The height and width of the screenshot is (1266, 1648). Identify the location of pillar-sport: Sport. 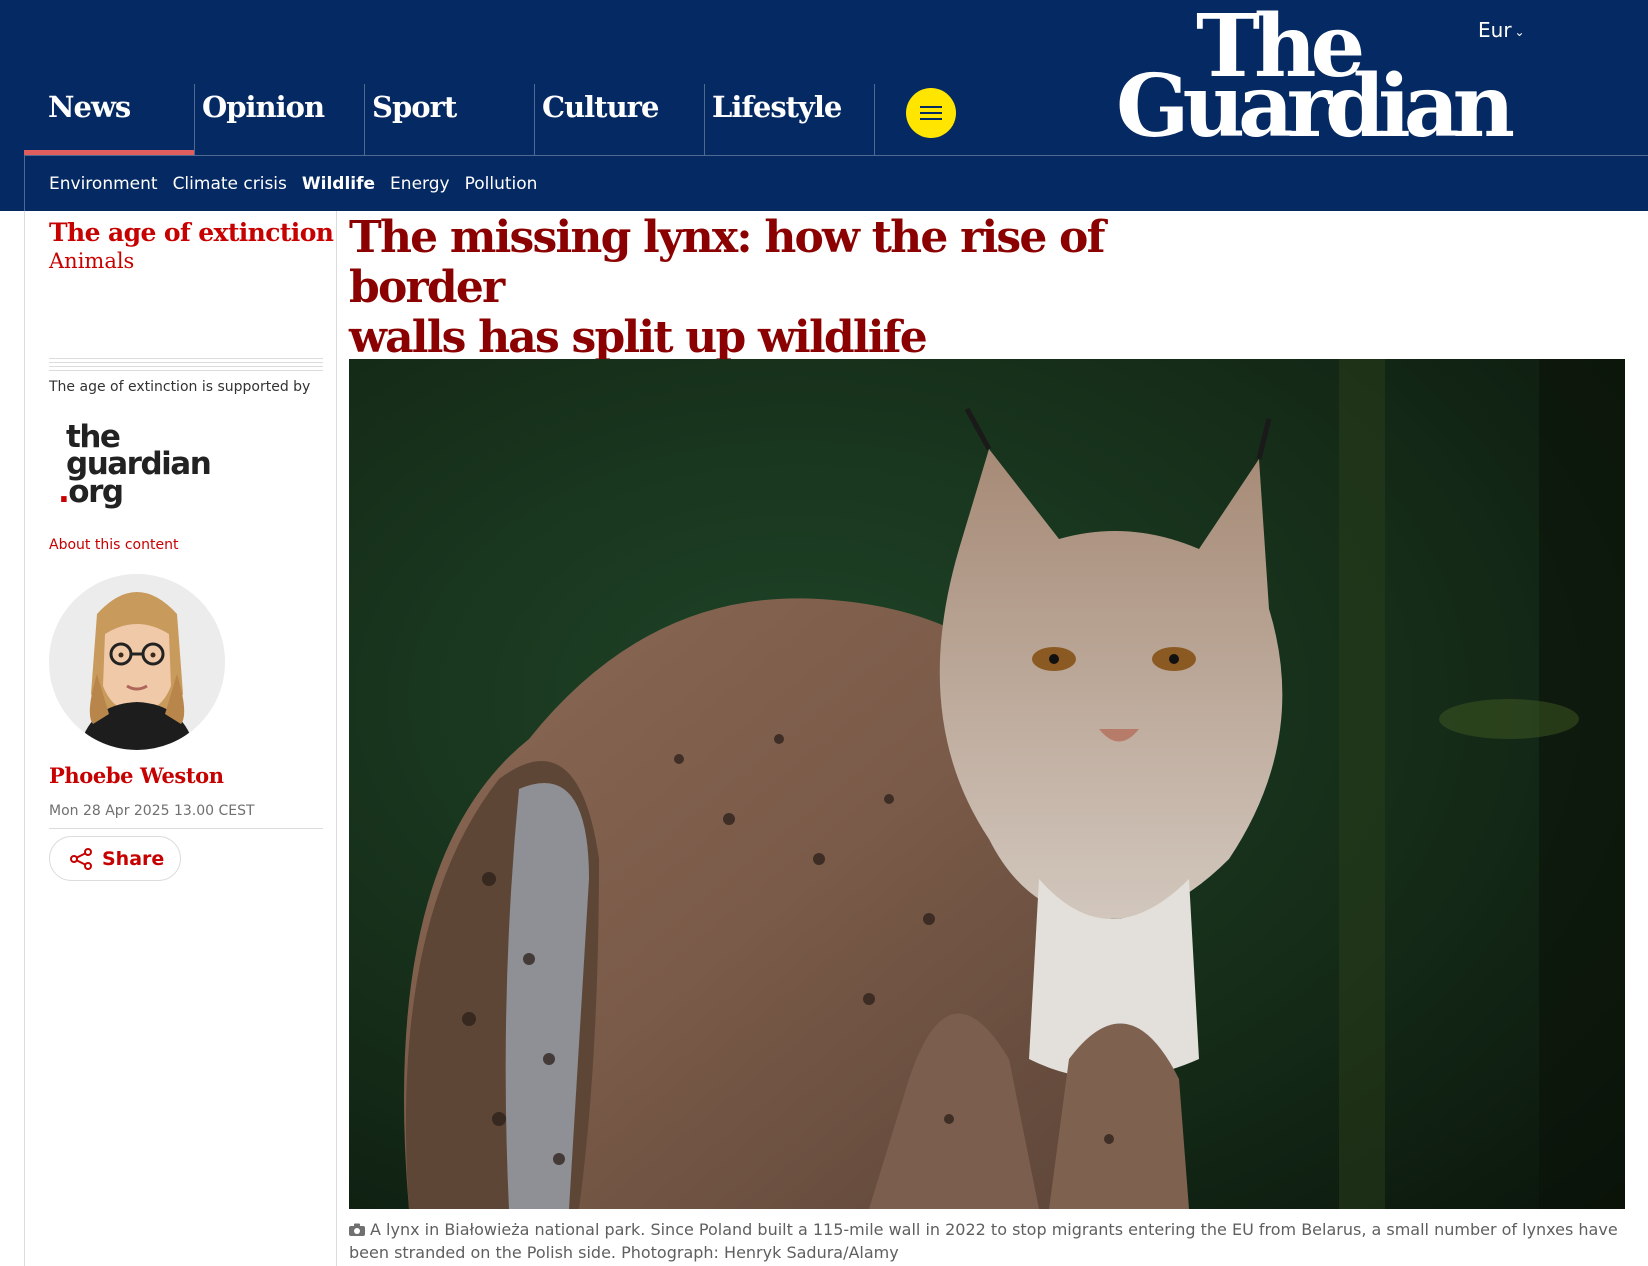
(449, 119).